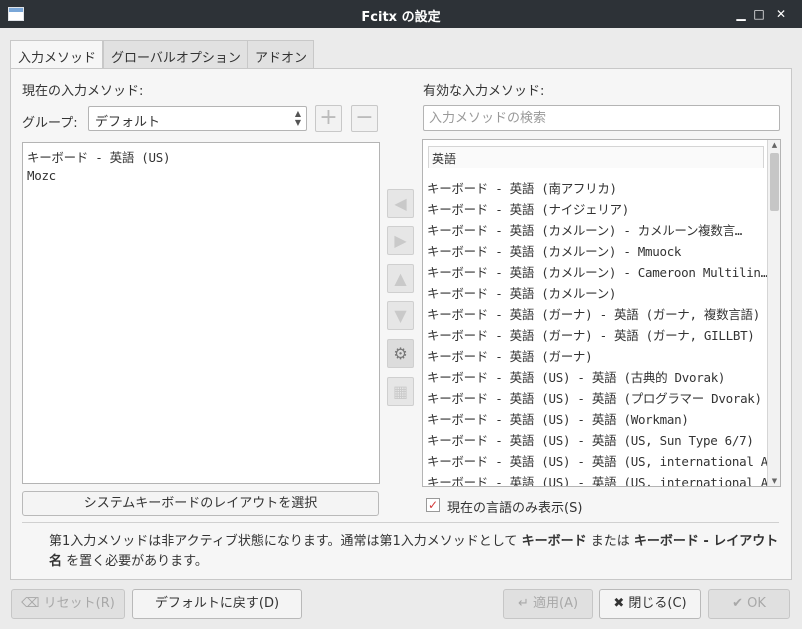 The width and height of the screenshot is (802, 629). What do you see at coordinates (741, 14) in the screenshot?
I see `minimize-button: ▁` at bounding box center [741, 14].